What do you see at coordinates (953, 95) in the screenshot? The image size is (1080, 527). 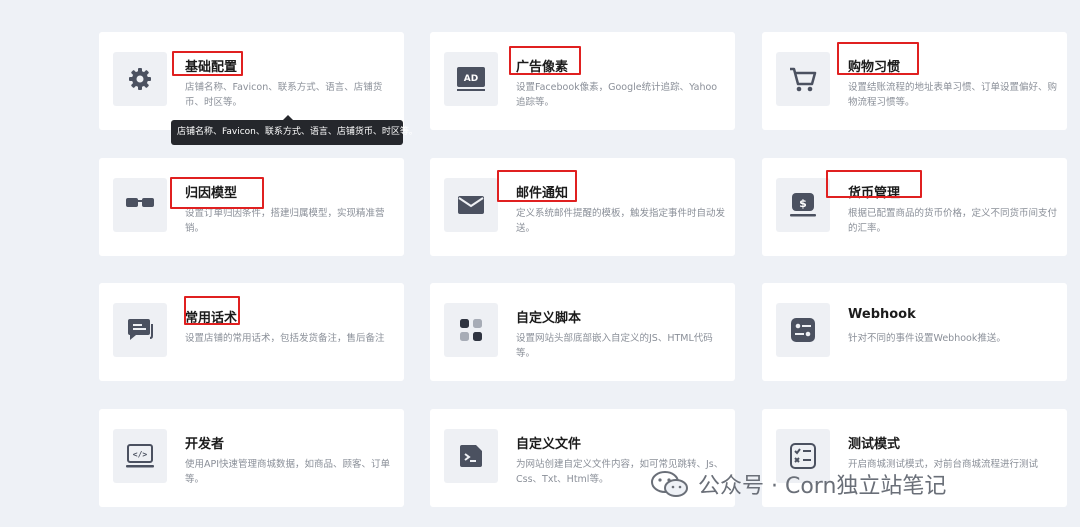 I see `card-description: 设置结账流程的地址表单习惯、订单设置偏好、购物流程习惯等。` at bounding box center [953, 95].